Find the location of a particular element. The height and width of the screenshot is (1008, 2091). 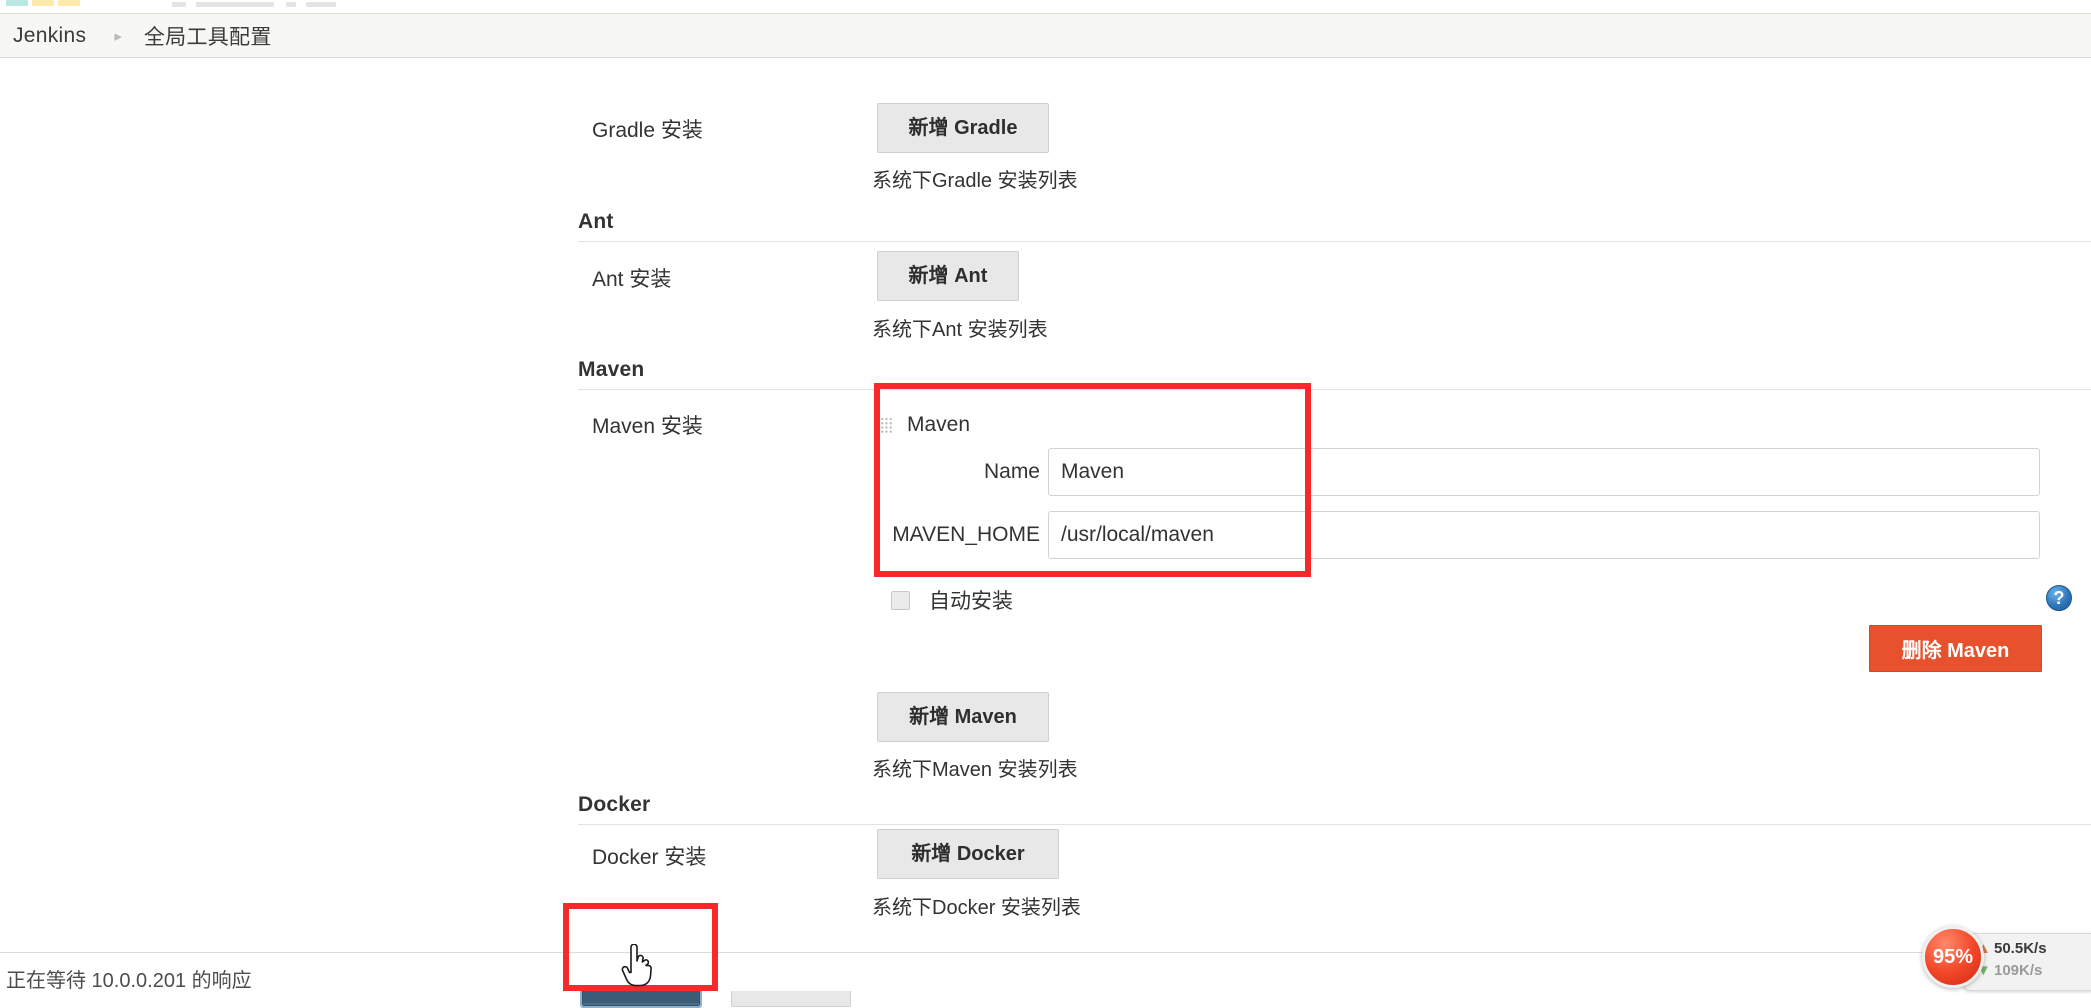

ant-section-divider is located at coordinates (1334, 241).